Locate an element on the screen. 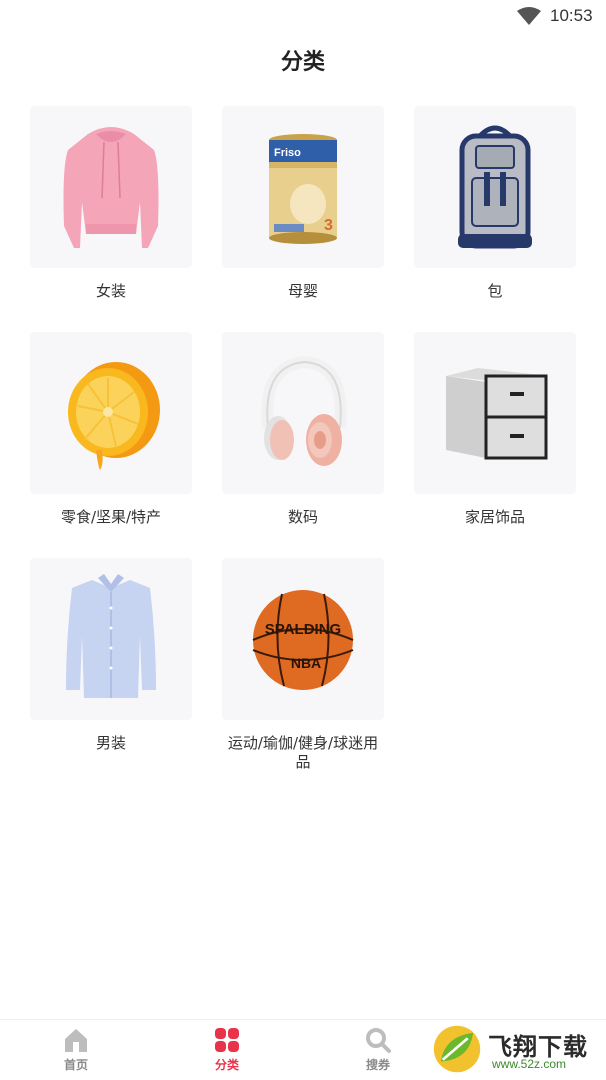 Image resolution: width=606 pixels, height=1080 pixels. orange-icon is located at coordinates (114, 416).